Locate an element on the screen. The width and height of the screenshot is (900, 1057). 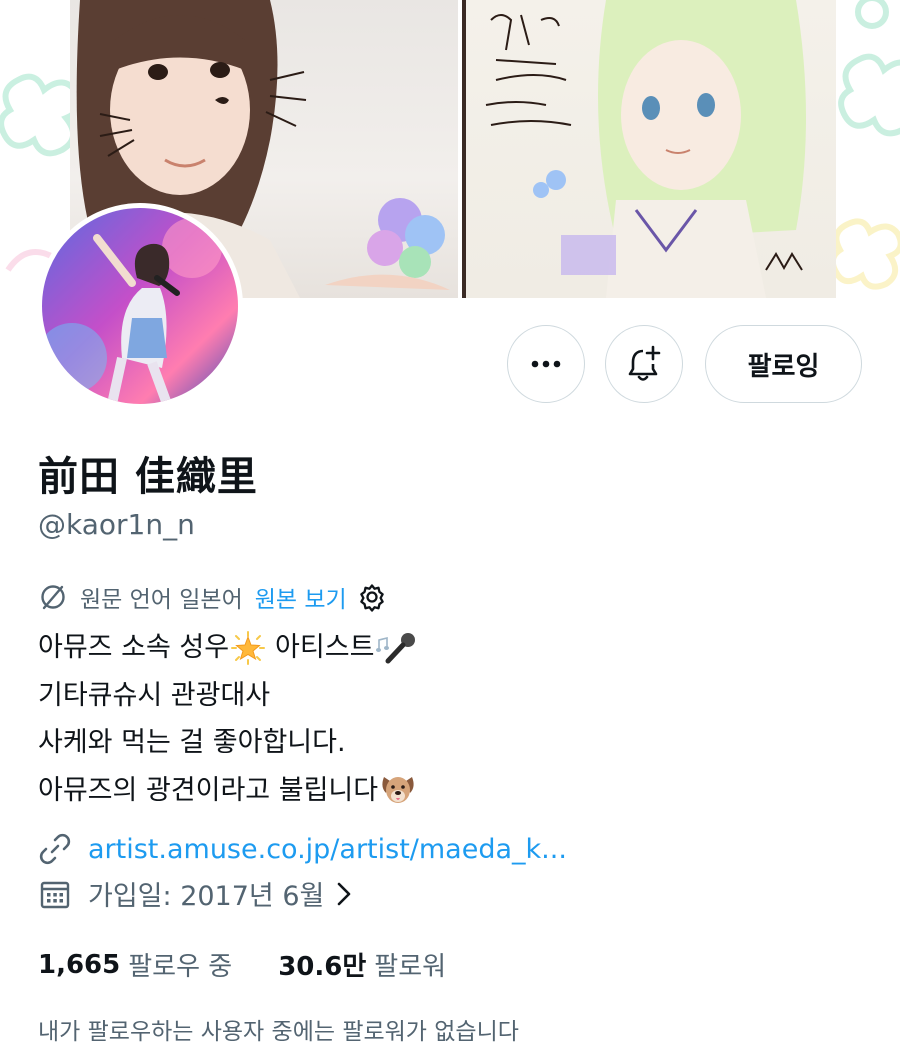
bio-text: 아뮤즈의 광견이라고 불립니다 is located at coordinates (208, 790).